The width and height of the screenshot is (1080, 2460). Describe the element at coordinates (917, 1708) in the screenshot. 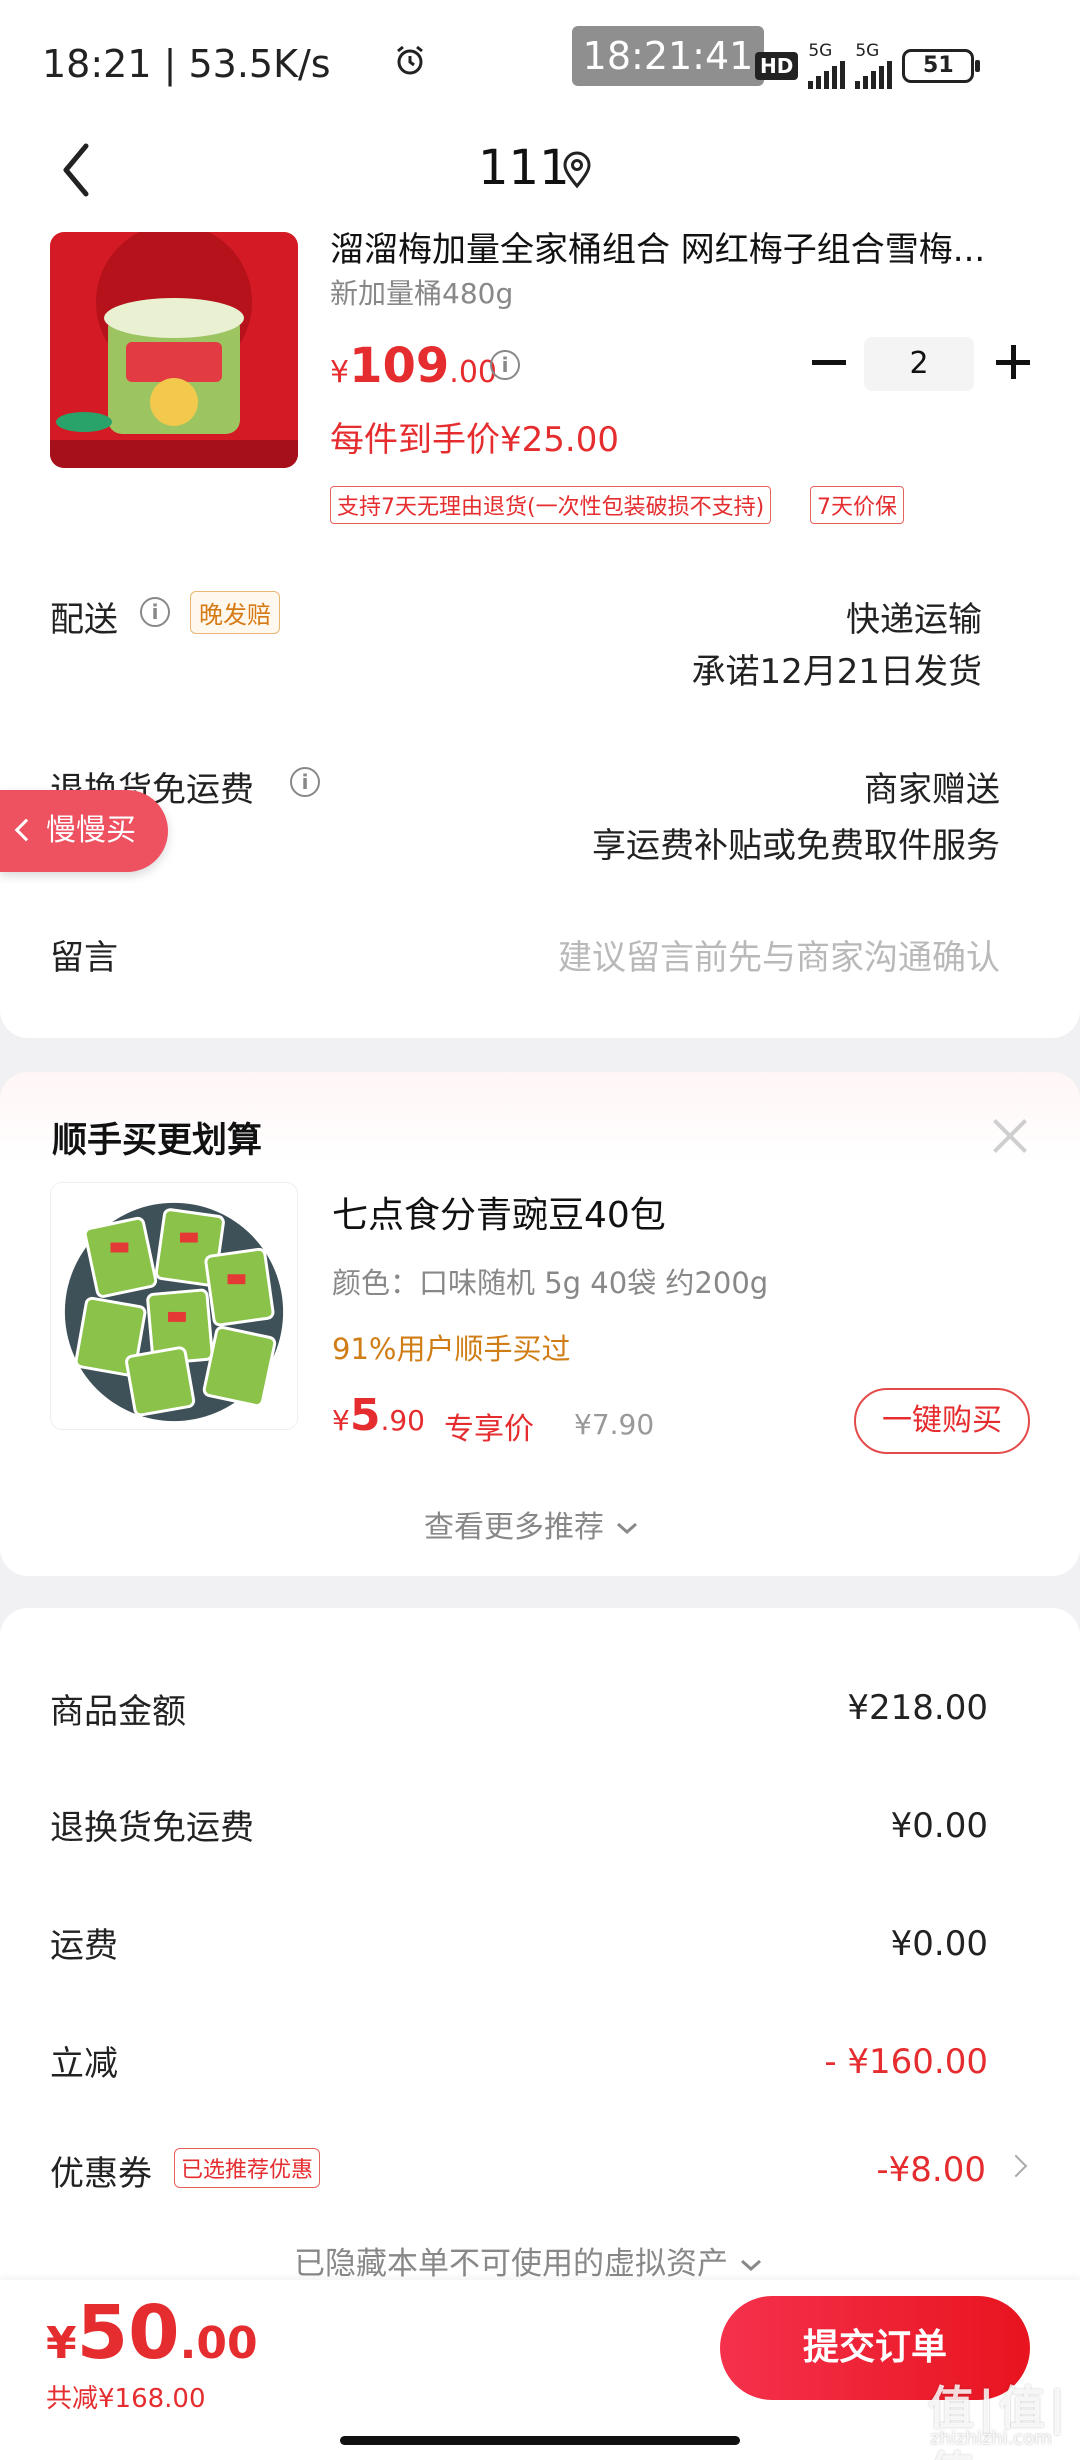

I see `summary-value-goods: ¥218.00` at that location.